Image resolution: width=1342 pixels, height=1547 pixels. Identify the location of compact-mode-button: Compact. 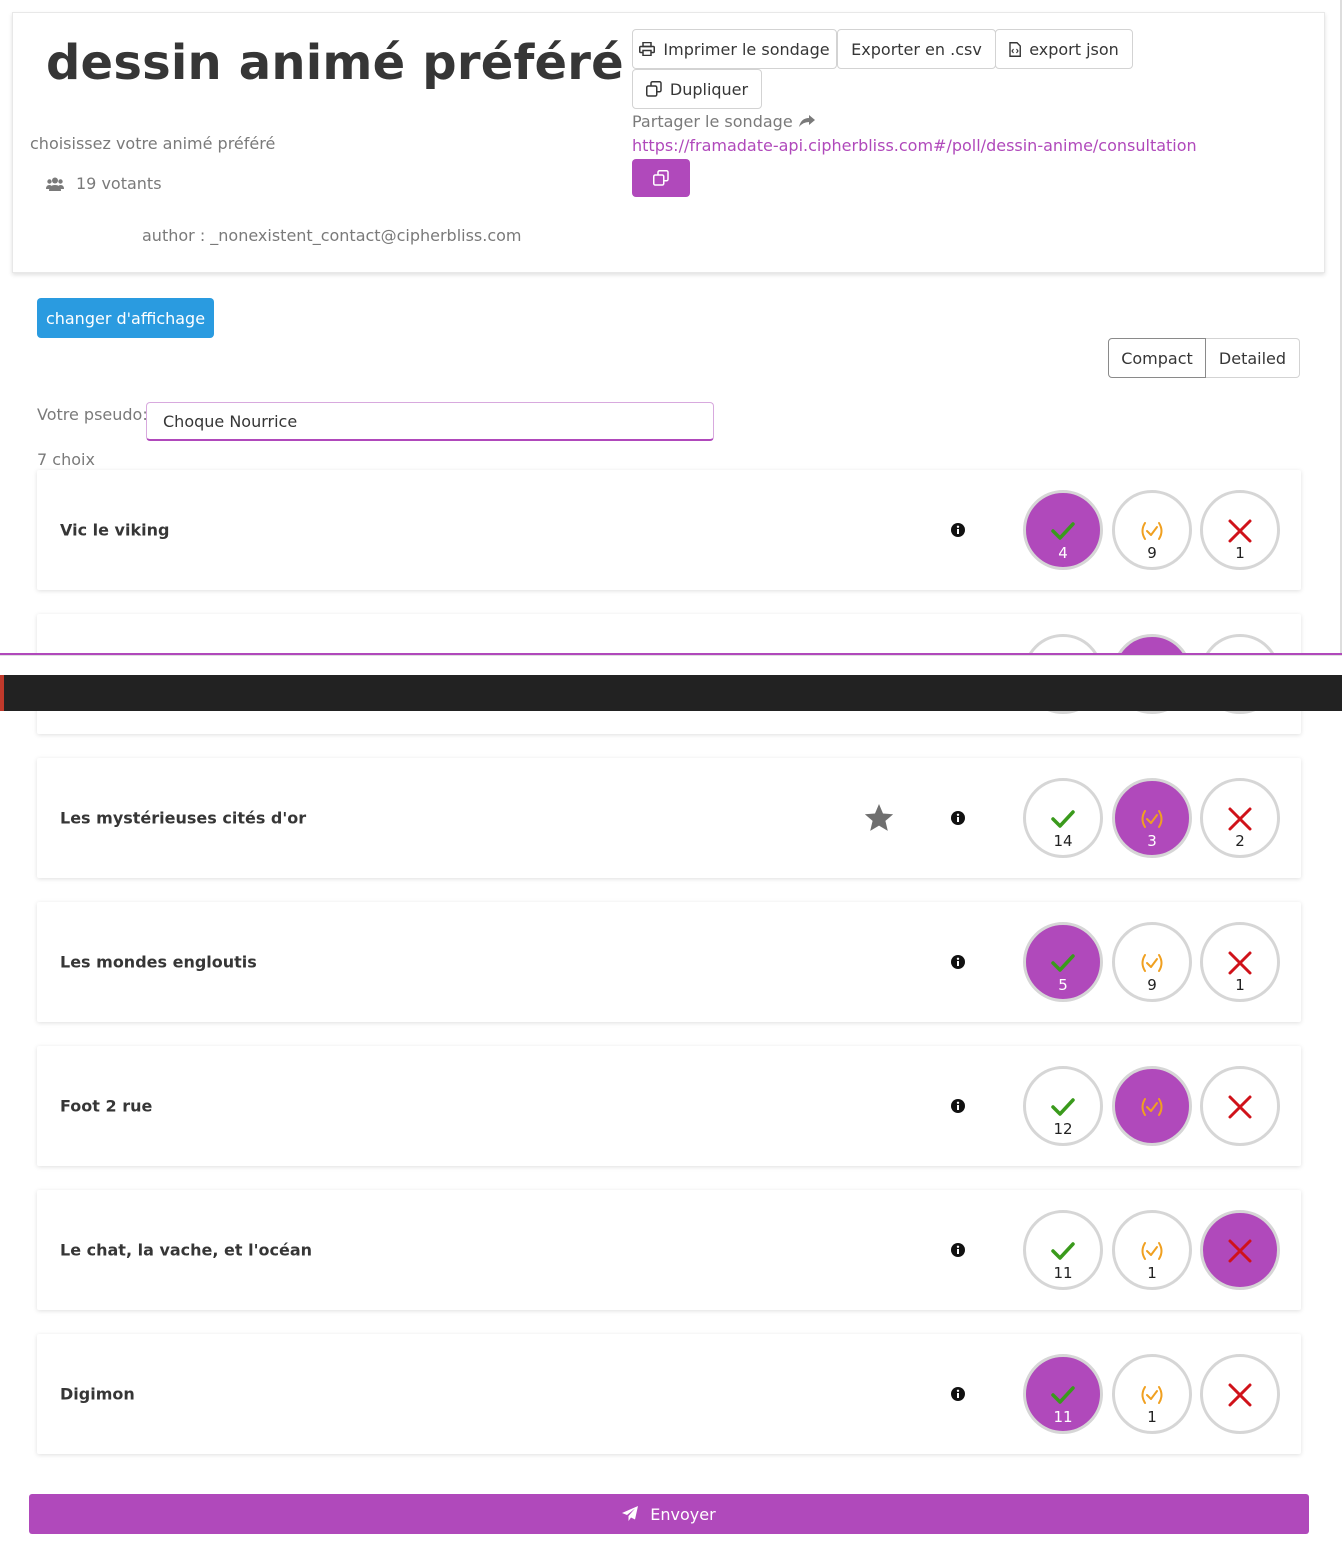
(1157, 358).